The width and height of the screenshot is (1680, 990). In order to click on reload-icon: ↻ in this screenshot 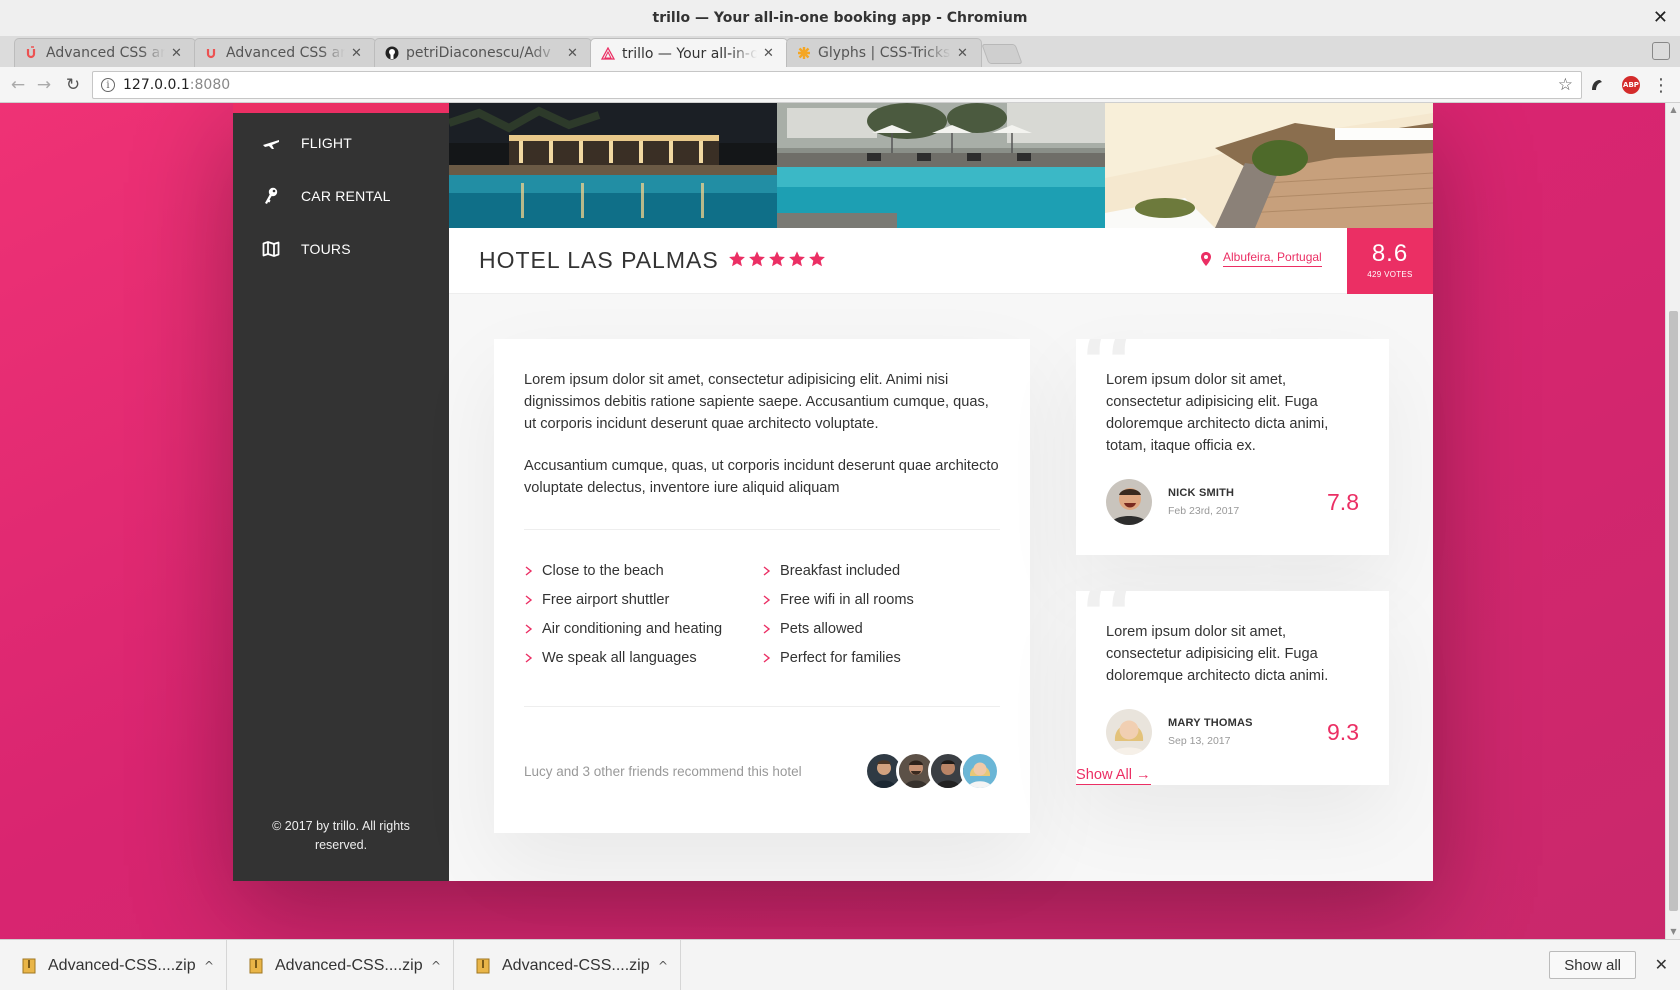, I will do `click(73, 85)`.